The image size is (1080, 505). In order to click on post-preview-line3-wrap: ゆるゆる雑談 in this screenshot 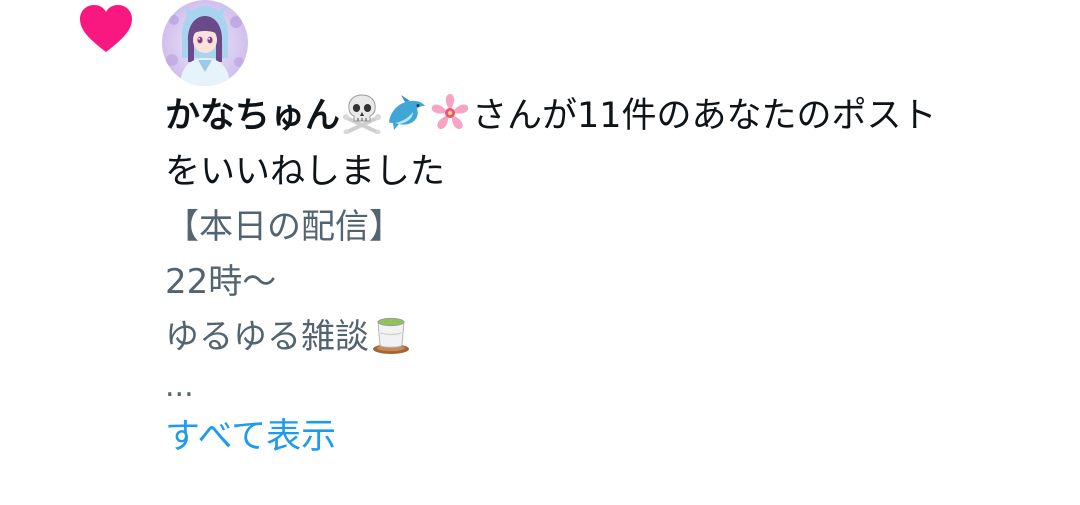, I will do `click(605, 337)`.